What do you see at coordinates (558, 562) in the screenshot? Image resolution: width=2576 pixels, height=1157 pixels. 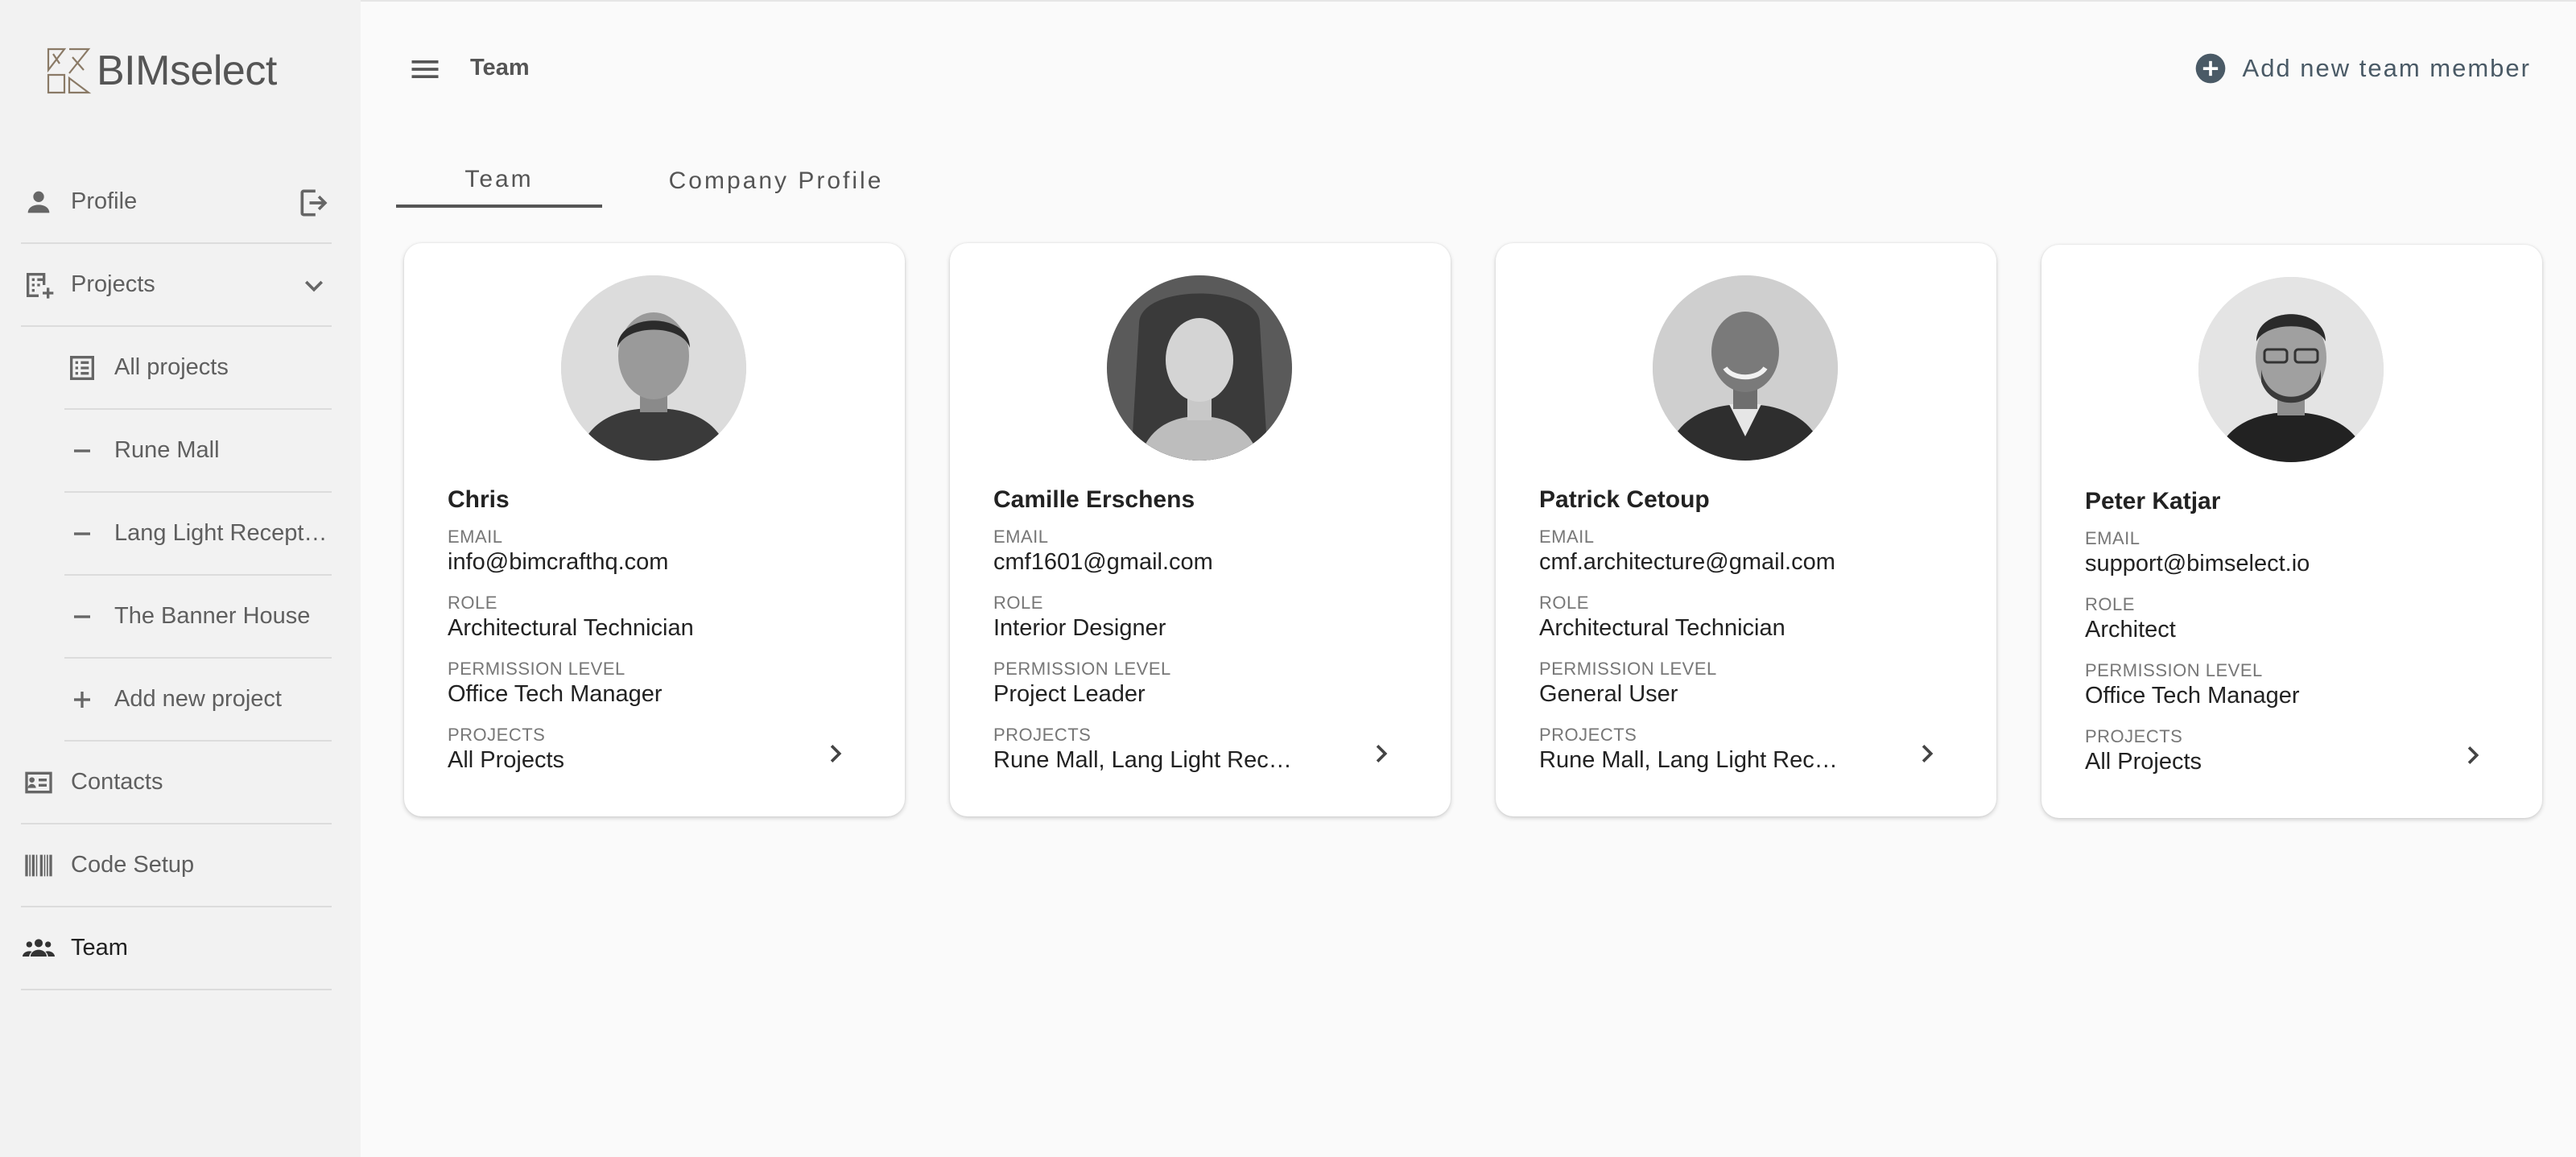 I see `member-email: info@bimcrafthq.com` at bounding box center [558, 562].